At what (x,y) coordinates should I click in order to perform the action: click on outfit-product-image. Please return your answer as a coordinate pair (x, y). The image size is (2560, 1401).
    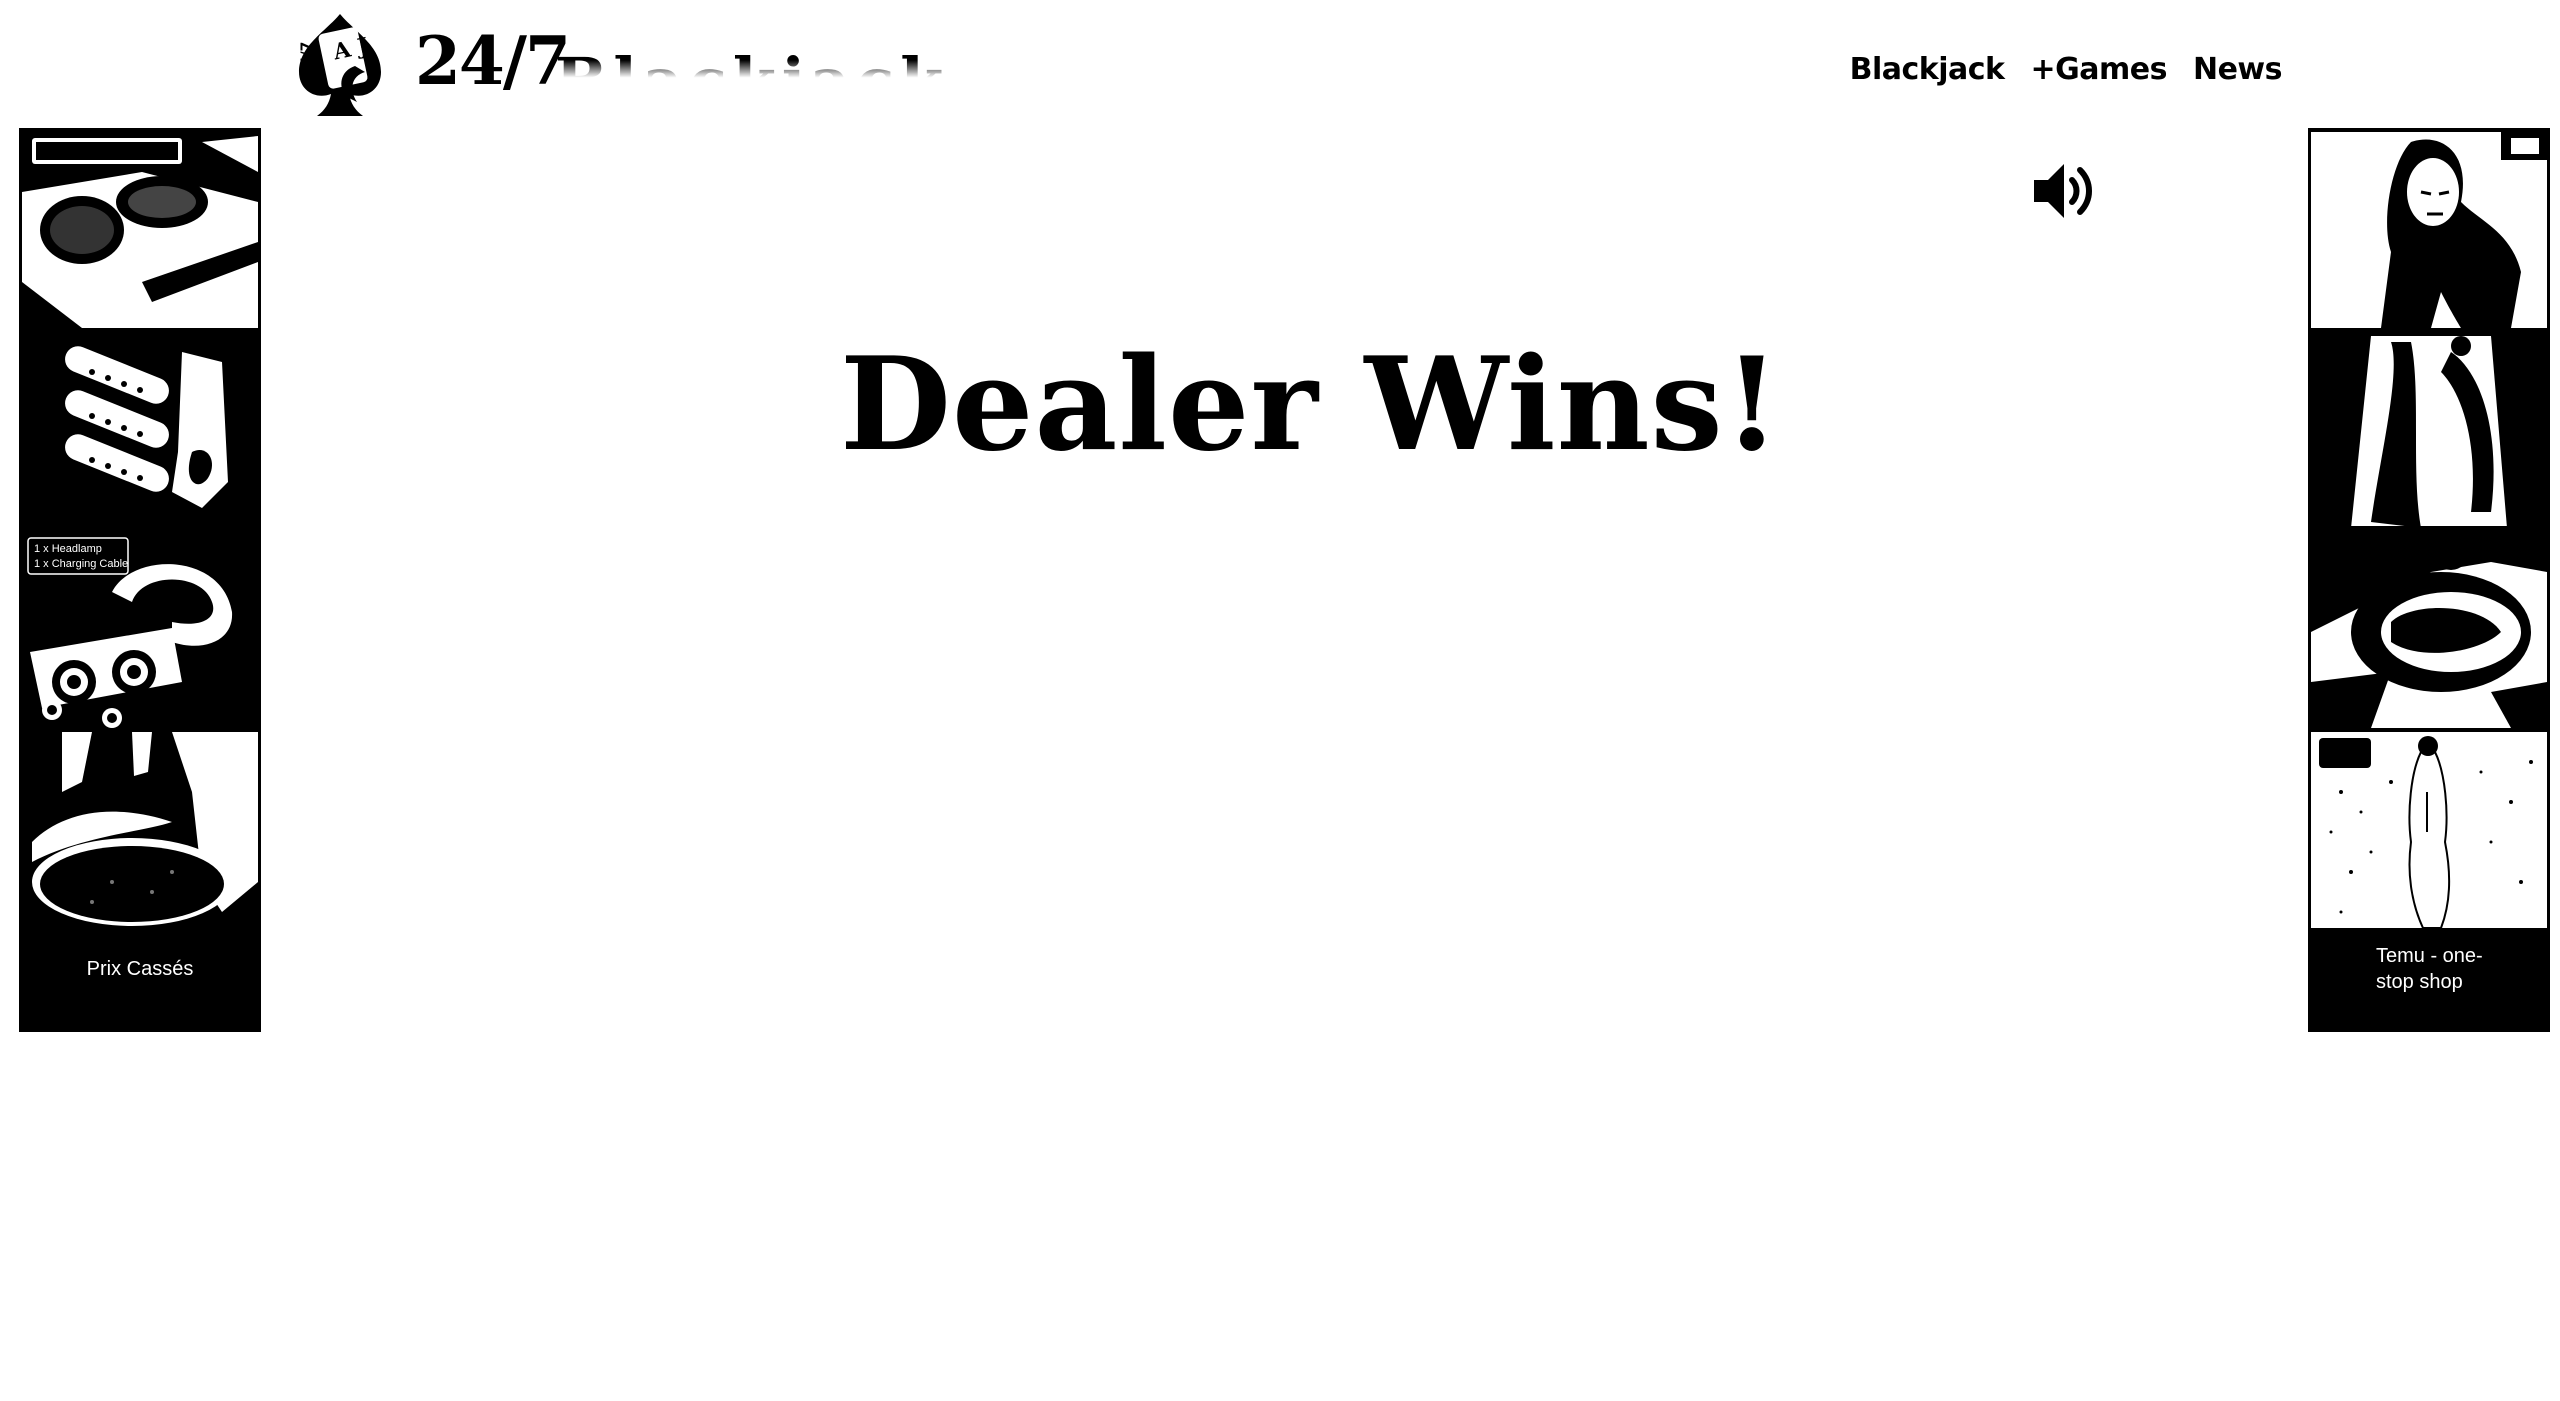
    Looking at the image, I should click on (2429, 830).